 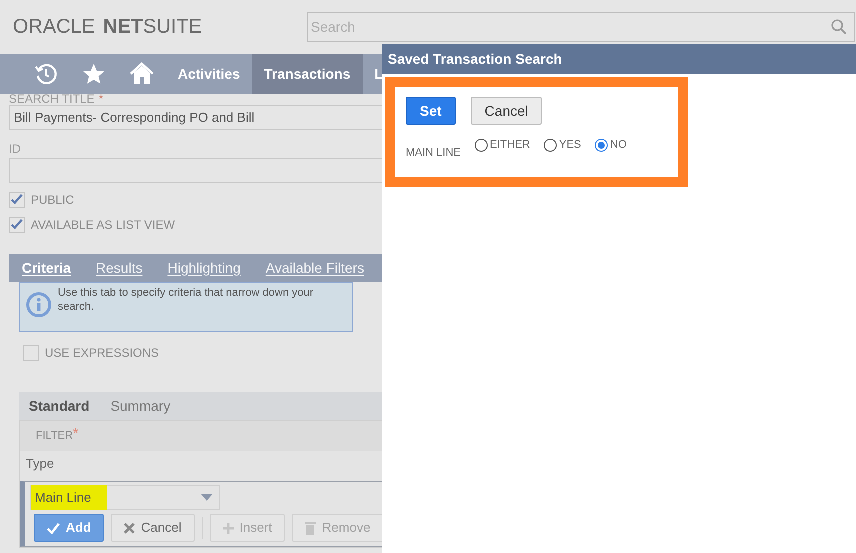 I want to click on radio-label: YES, so click(x=570, y=145).